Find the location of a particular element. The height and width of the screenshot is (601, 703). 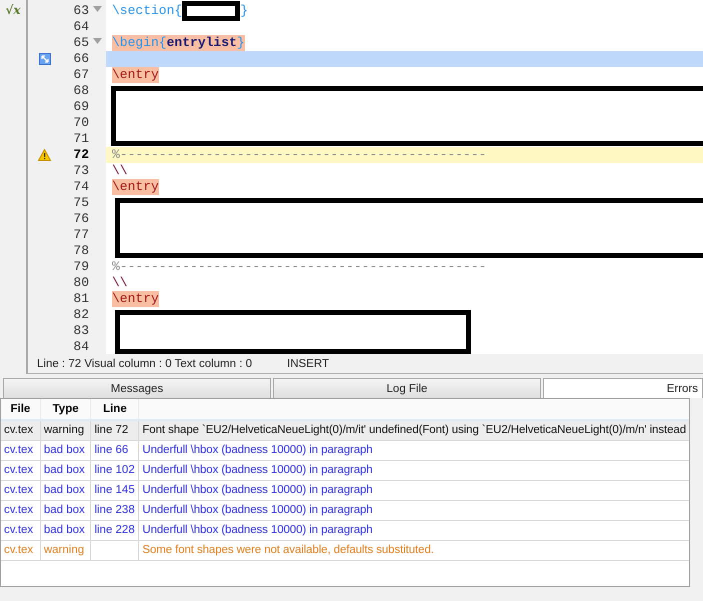

math-symbol-icon: √x is located at coordinates (13, 10).